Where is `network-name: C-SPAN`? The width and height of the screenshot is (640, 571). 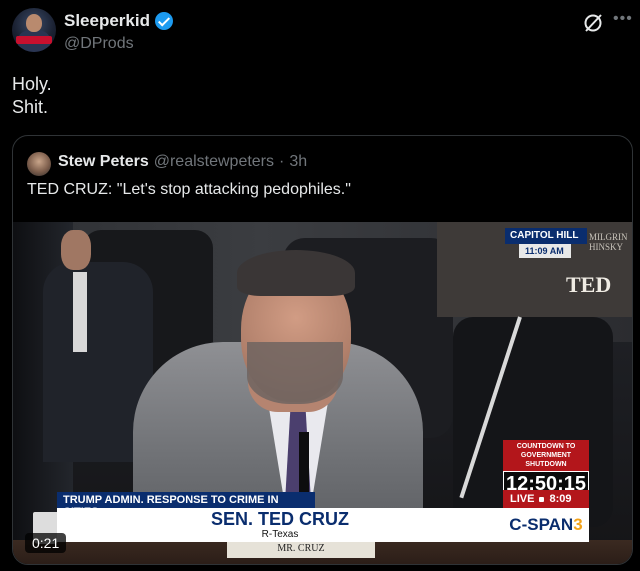
network-name: C-SPAN is located at coordinates (541, 524).